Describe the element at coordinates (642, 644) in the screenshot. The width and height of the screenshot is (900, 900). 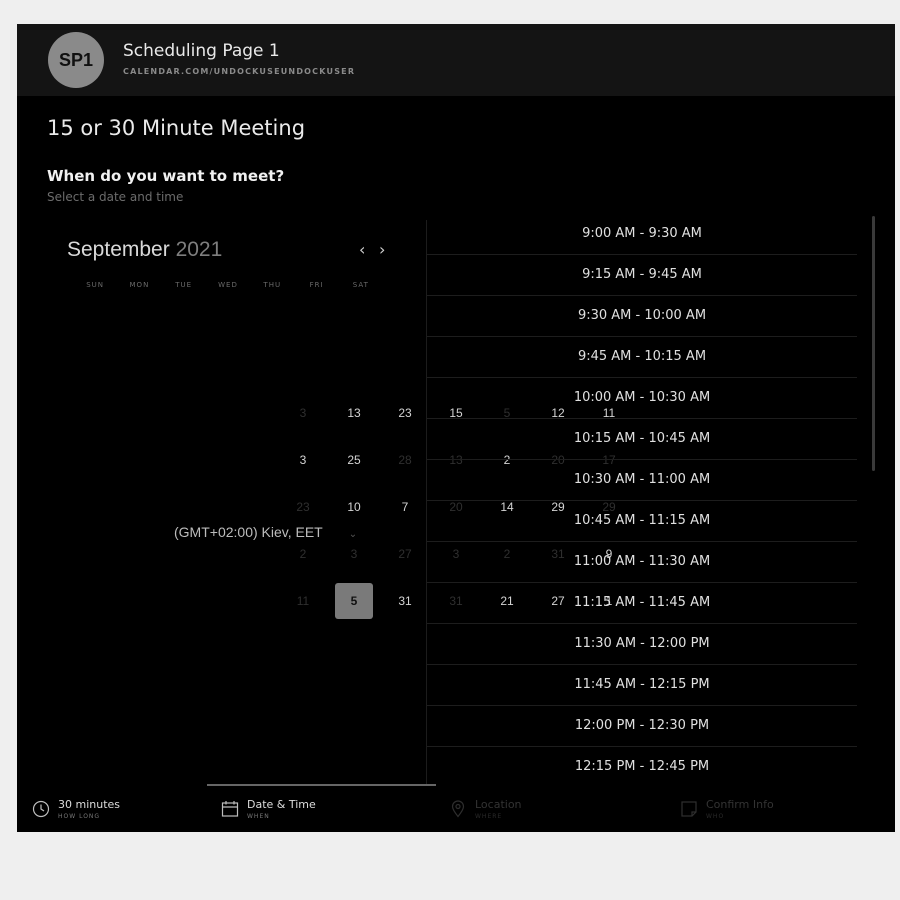
I see `time-slot-button: 11:30 AM - 12:00 PM` at that location.